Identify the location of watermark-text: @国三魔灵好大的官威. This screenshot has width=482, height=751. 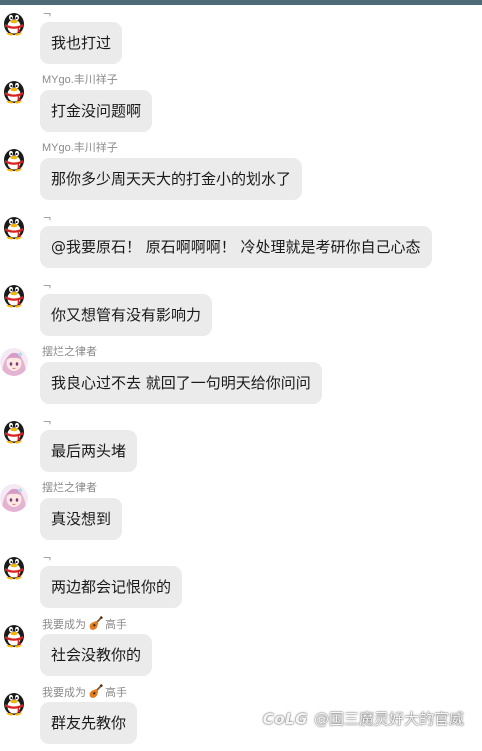
(388, 719).